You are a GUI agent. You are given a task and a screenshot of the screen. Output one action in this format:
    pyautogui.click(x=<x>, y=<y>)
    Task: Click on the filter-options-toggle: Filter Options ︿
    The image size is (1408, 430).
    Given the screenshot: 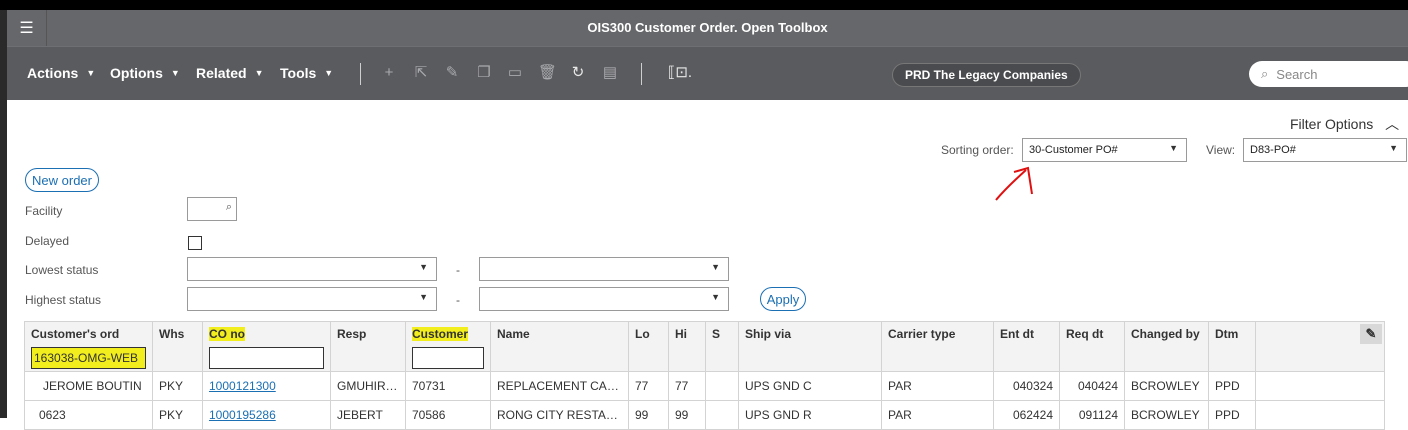 What is the action you would take?
    pyautogui.click(x=1344, y=124)
    